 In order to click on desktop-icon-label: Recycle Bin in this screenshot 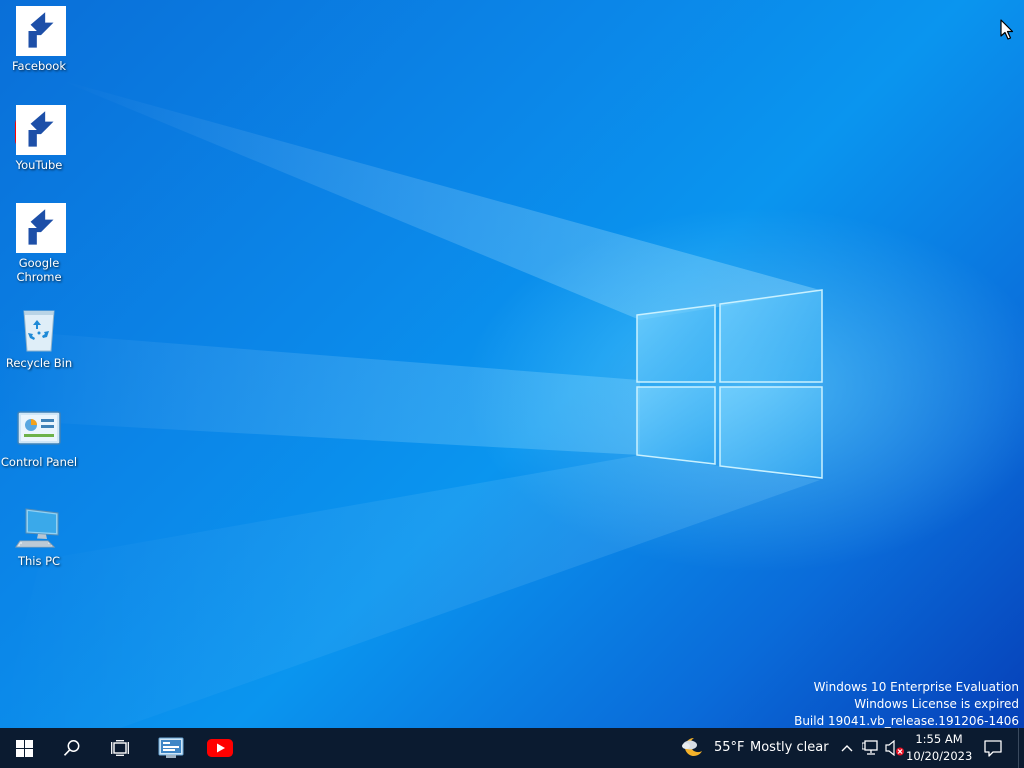, I will do `click(39, 363)`.